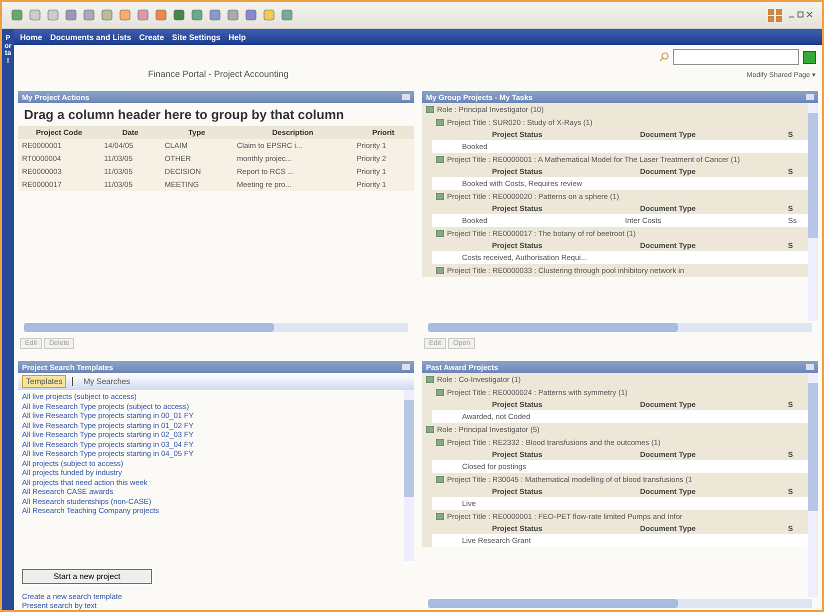 Image resolution: width=824 pixels, height=612 pixels. I want to click on tab: Templates, so click(44, 381).